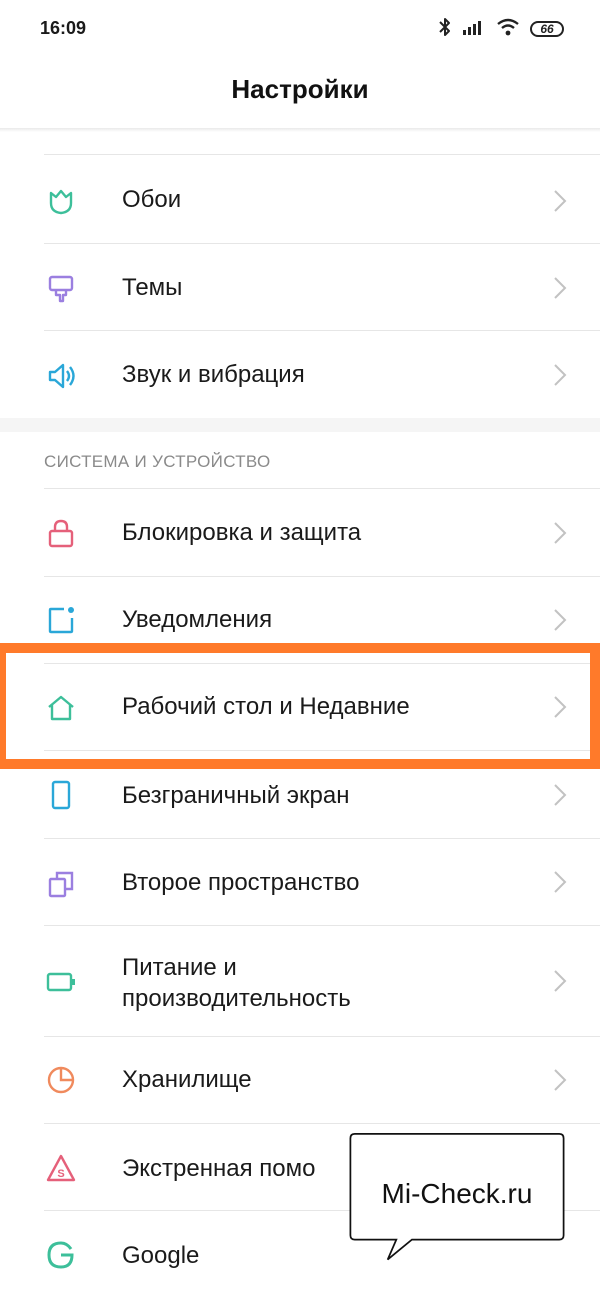 This screenshot has width=600, height=1300. I want to click on status-icons: 66, so click(501, 29).